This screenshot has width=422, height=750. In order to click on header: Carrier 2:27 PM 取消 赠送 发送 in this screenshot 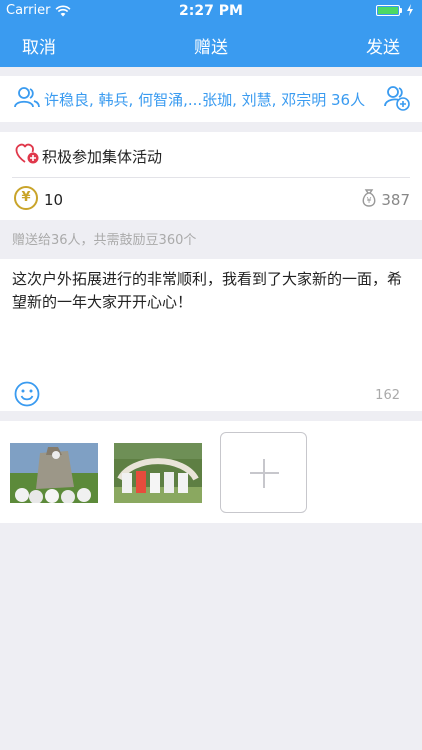, I will do `click(211, 33)`.